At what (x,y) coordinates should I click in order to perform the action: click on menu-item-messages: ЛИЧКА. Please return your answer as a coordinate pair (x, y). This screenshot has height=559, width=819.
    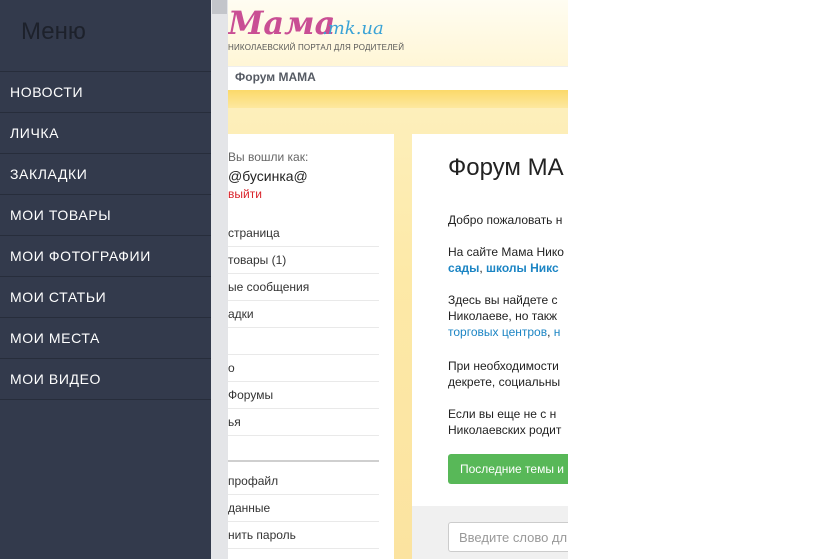
    Looking at the image, I should click on (105, 132).